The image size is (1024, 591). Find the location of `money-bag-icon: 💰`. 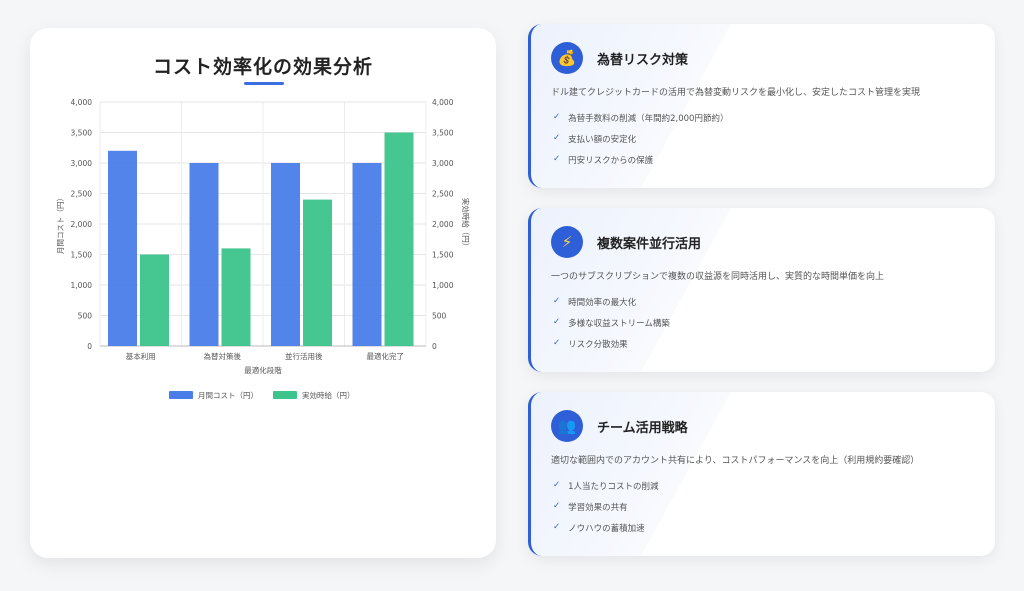

money-bag-icon: 💰 is located at coordinates (567, 58).